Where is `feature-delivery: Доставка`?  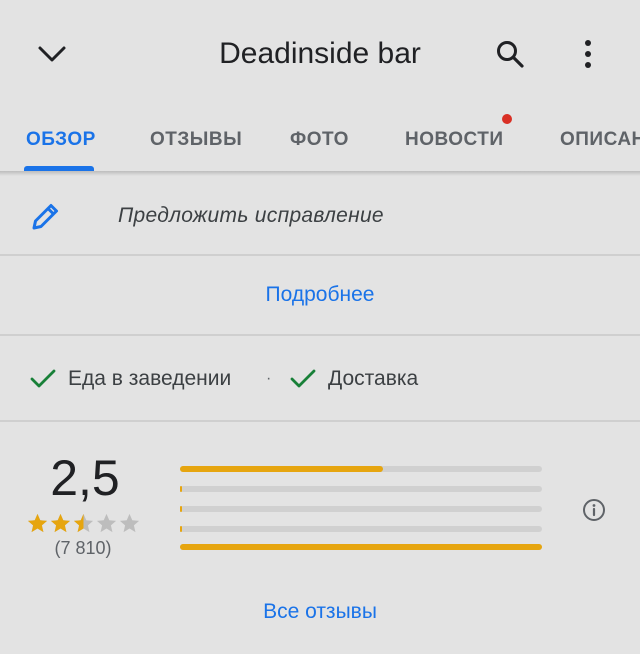 feature-delivery: Доставка is located at coordinates (354, 379).